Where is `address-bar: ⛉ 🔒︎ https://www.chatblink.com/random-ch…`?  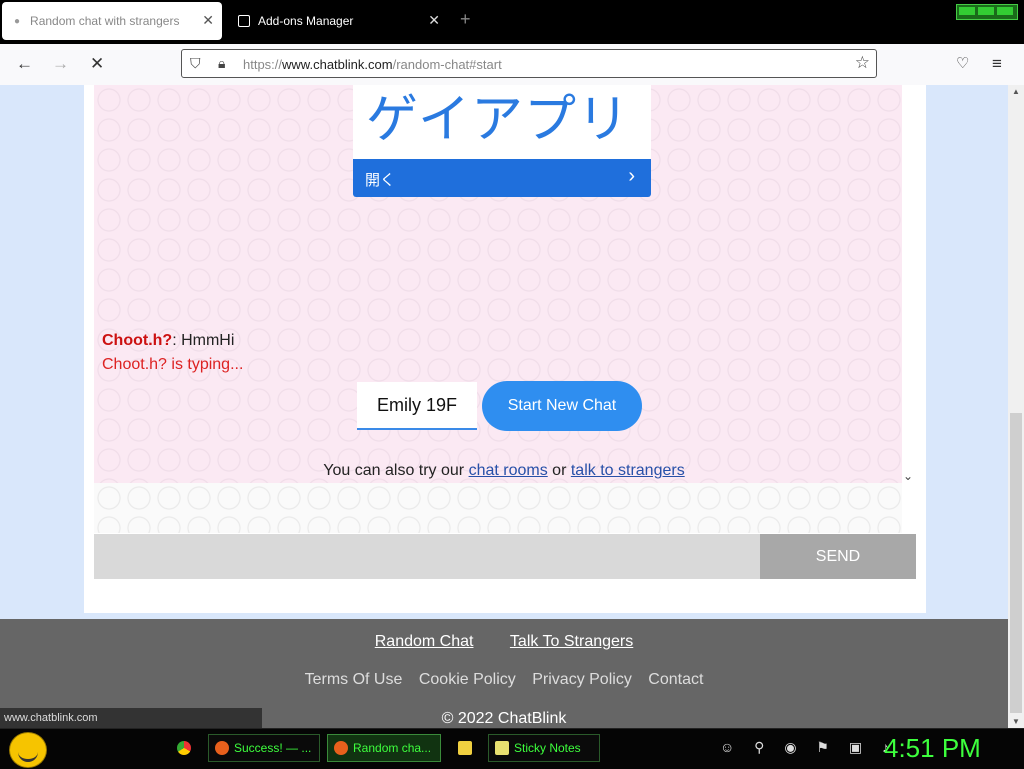
address-bar: ⛉ 🔒︎ https://www.chatblink.com/random-ch… is located at coordinates (529, 63).